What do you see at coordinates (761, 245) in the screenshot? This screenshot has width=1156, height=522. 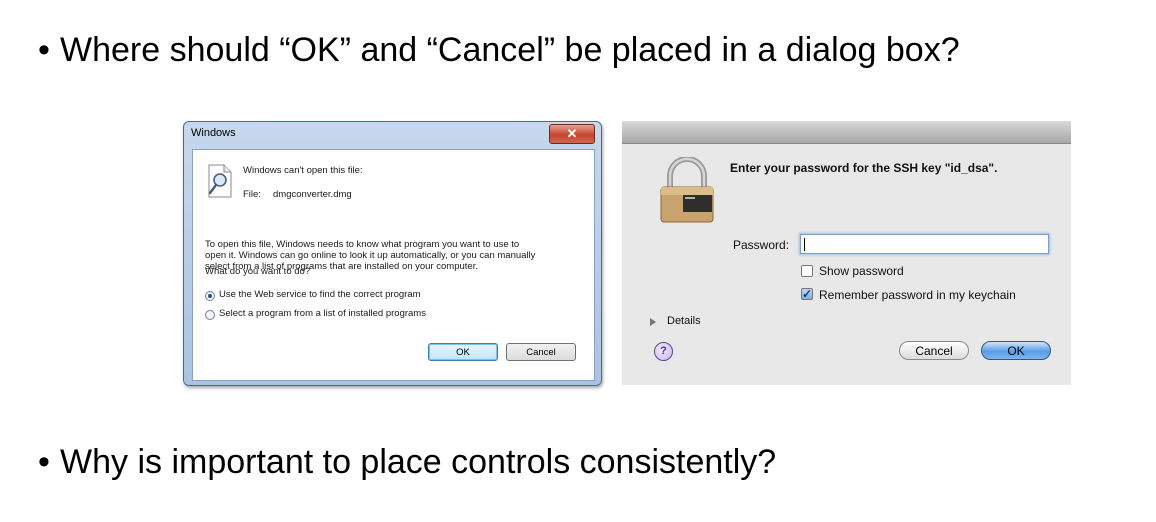 I see `password-label: Password:` at bounding box center [761, 245].